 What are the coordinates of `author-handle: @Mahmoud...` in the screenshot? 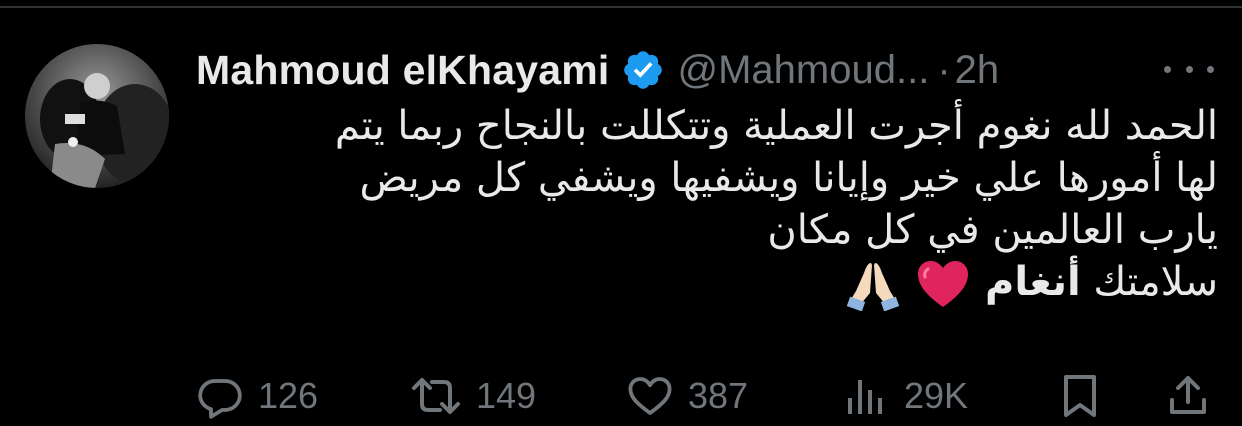 It's located at (803, 70).